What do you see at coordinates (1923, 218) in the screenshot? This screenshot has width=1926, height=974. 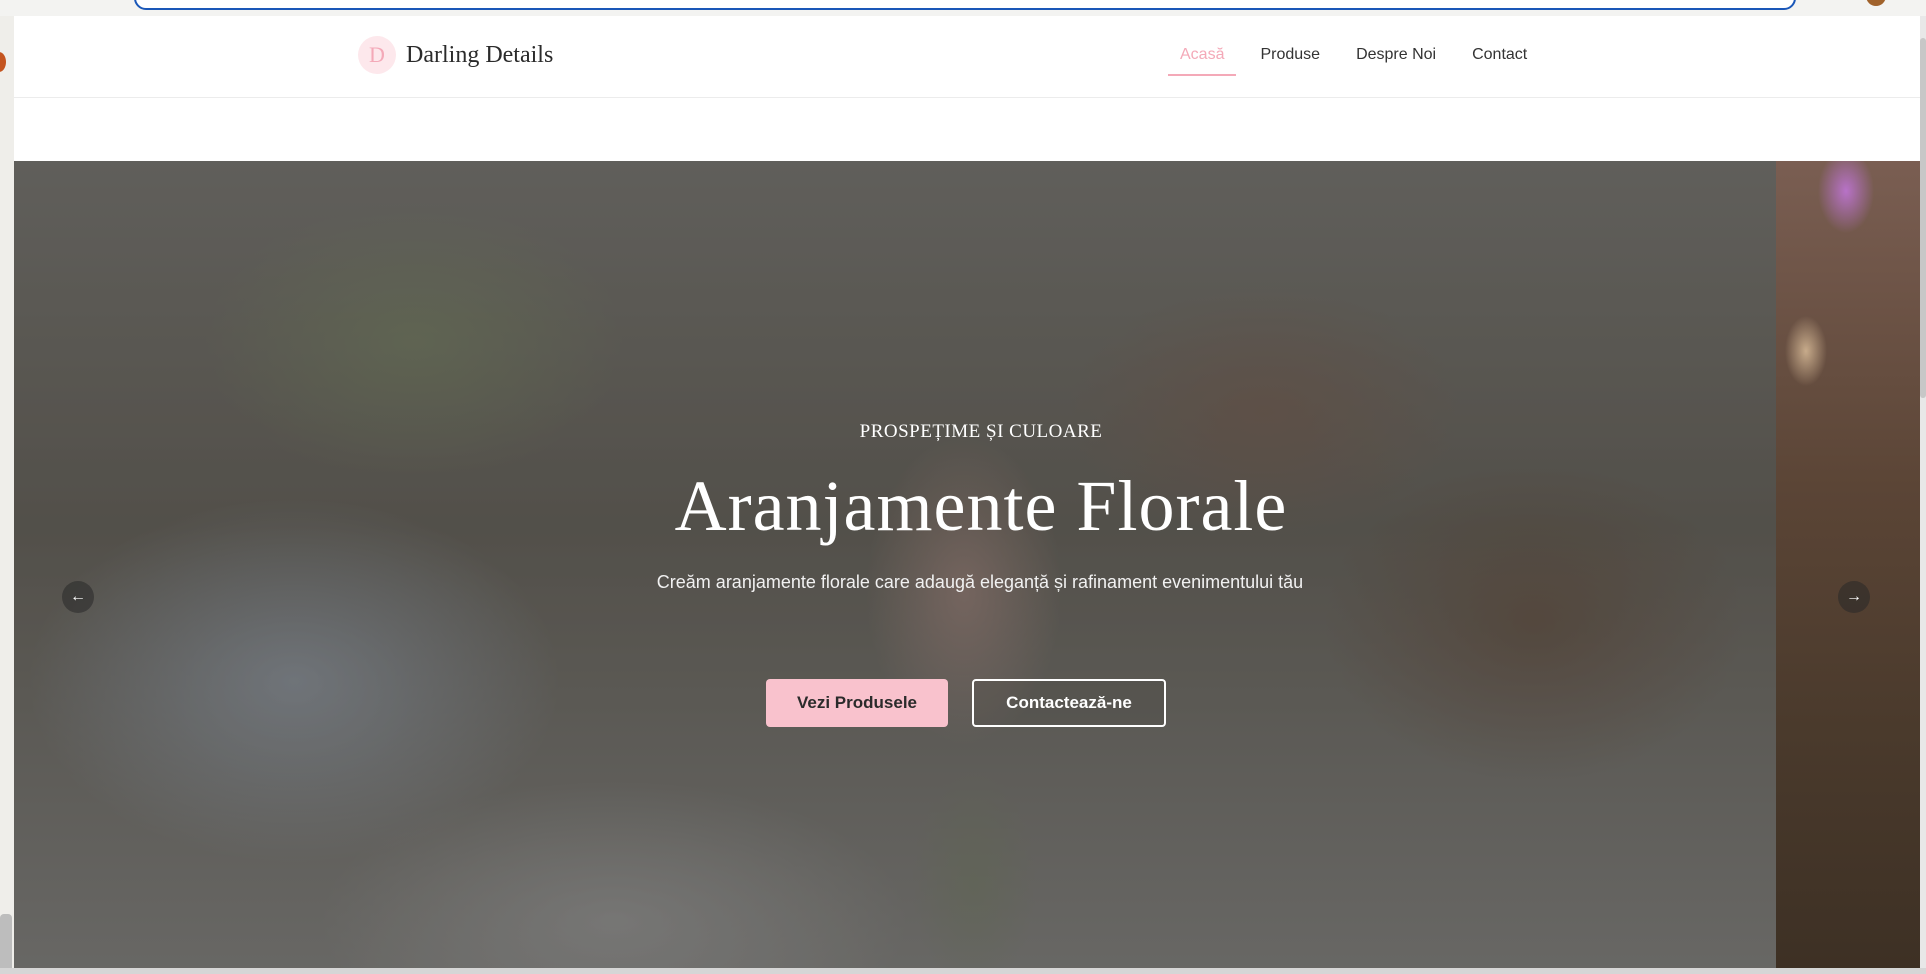 I see `page-scrollbar-thumb` at bounding box center [1923, 218].